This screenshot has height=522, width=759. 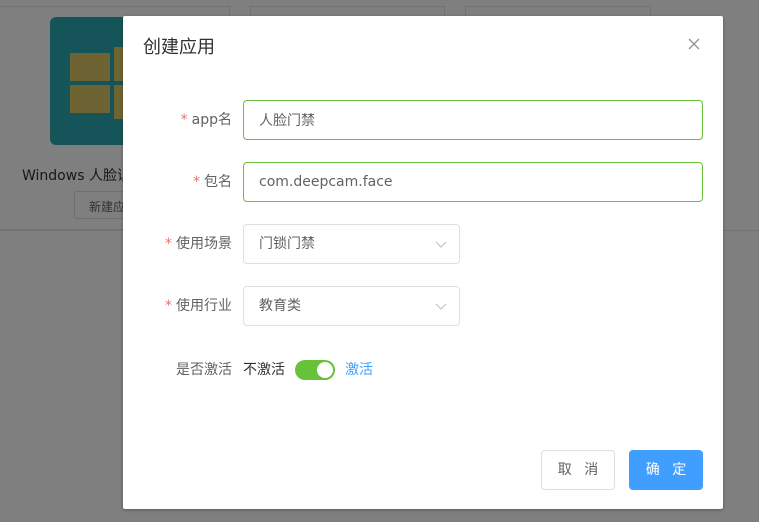 What do you see at coordinates (694, 44) in the screenshot?
I see `close-icon` at bounding box center [694, 44].